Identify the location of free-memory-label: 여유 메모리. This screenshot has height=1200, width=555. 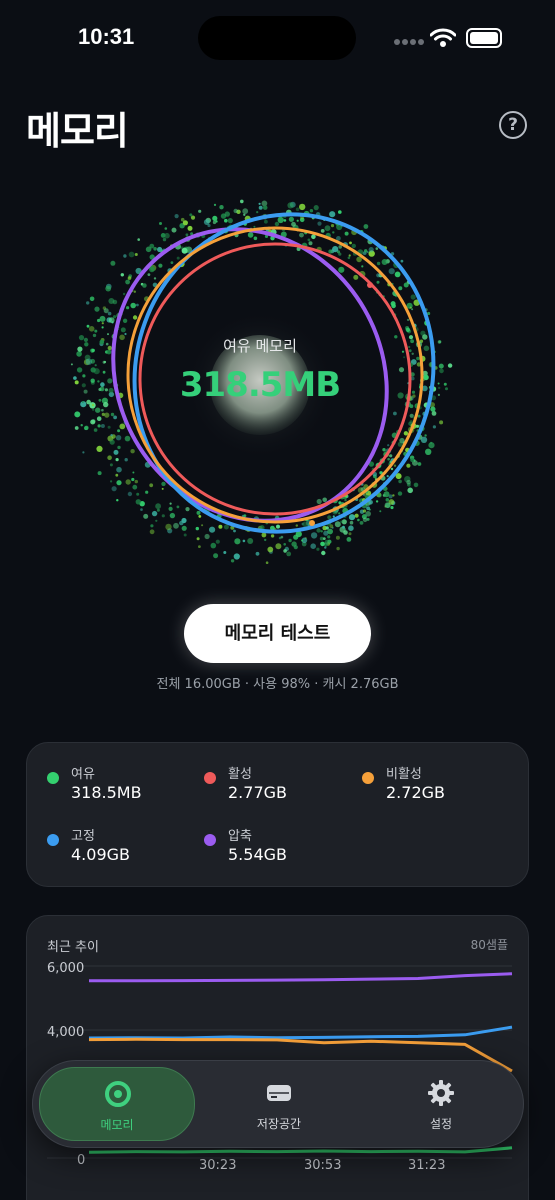
(260, 346).